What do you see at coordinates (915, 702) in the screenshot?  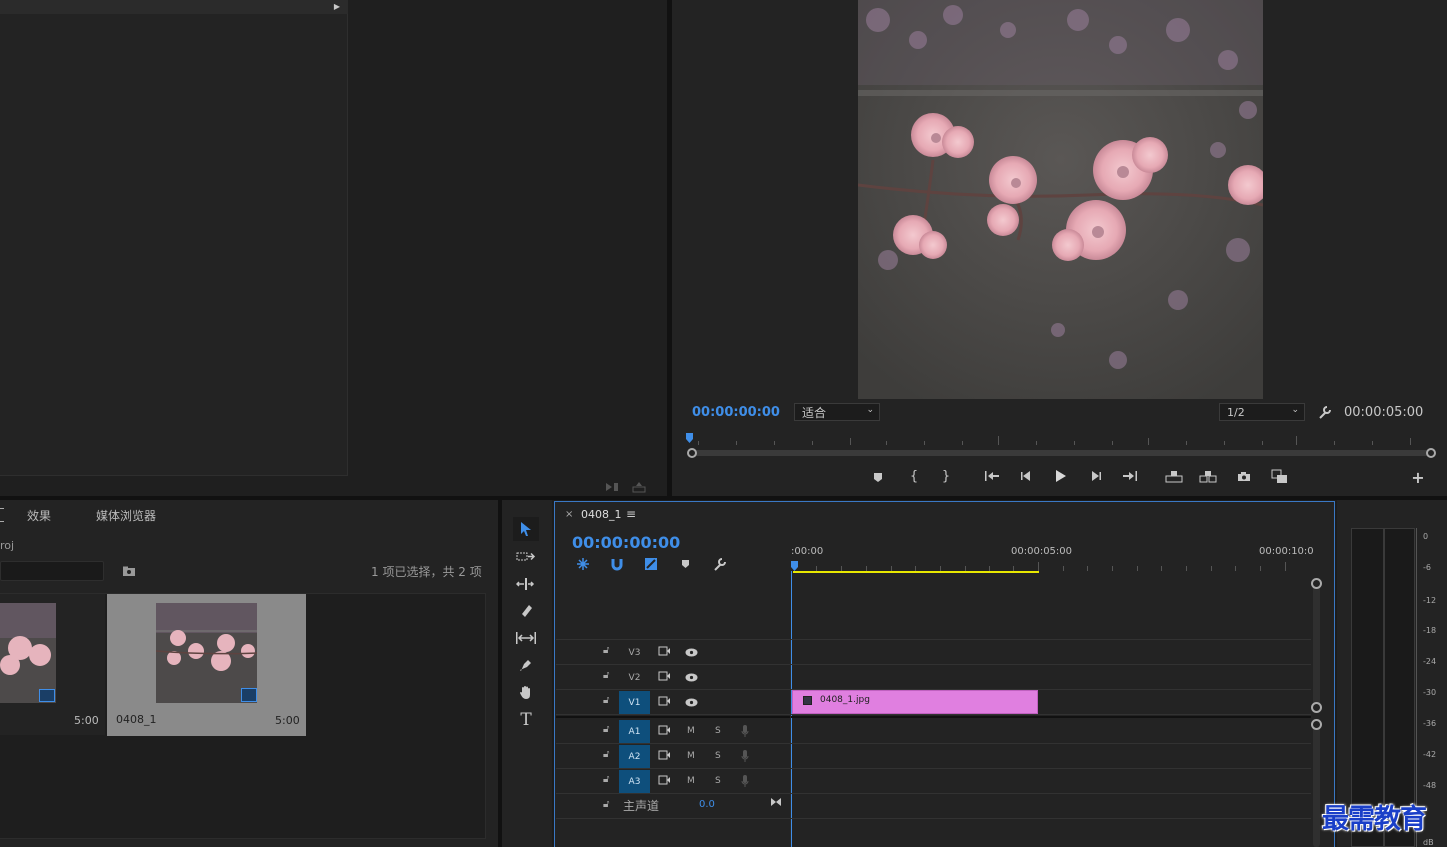 I see `timeline-clip: 0408_1.jpg` at bounding box center [915, 702].